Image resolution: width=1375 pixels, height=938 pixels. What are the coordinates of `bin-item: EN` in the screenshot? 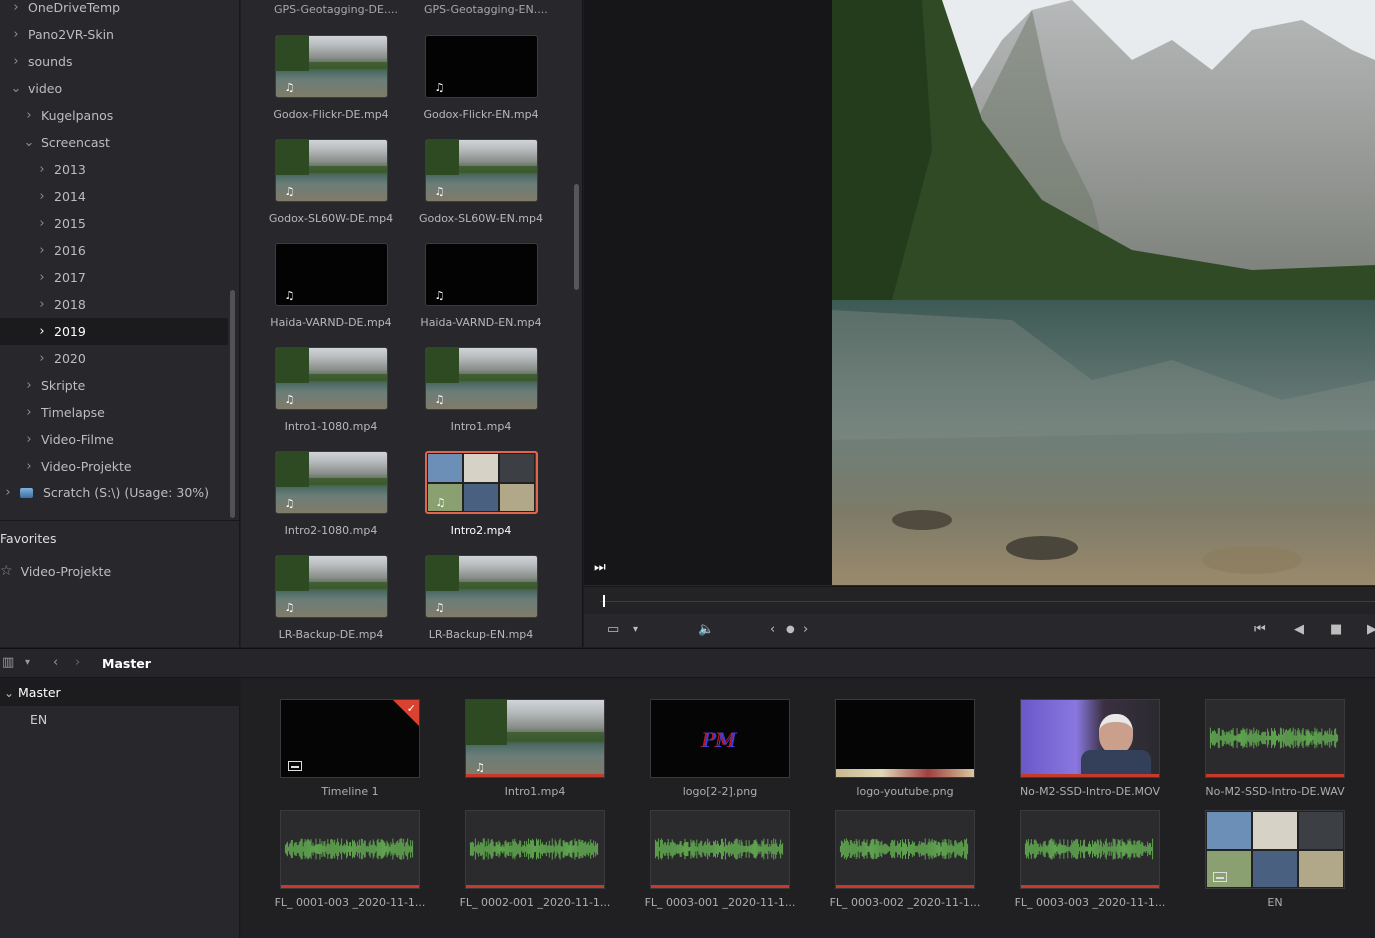 It's located at (120, 719).